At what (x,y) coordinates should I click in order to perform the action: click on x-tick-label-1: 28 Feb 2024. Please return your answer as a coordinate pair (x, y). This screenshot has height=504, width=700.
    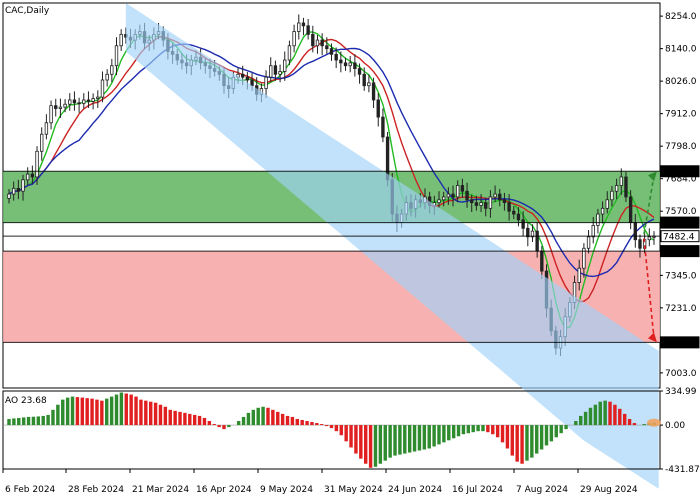
    Looking at the image, I should click on (96, 490).